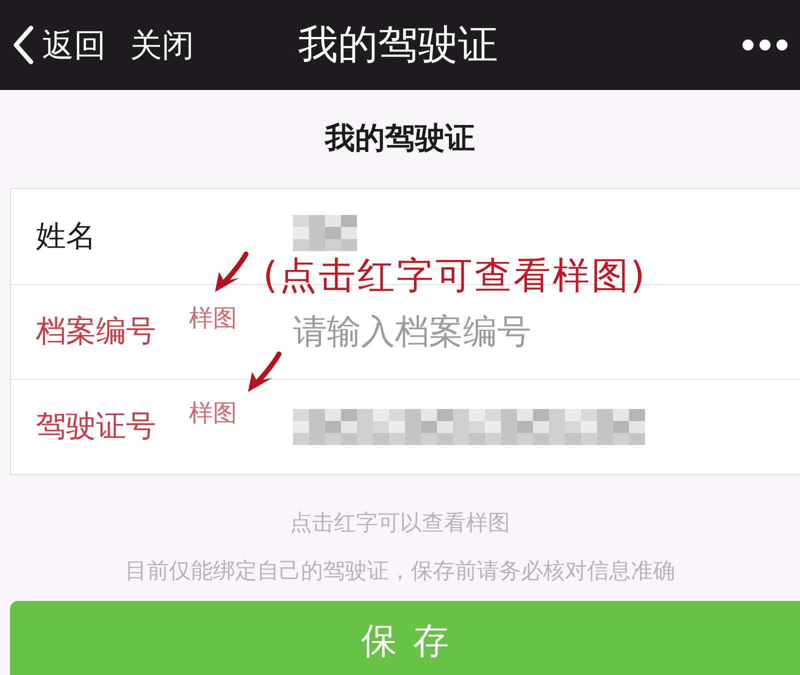 The image size is (800, 675). Describe the element at coordinates (59, 45) in the screenshot. I see `back-button: 返回` at that location.